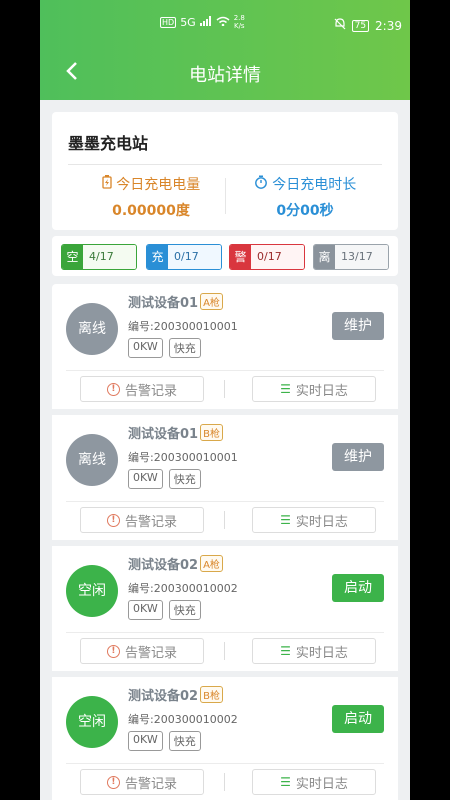 This screenshot has width=450, height=800. What do you see at coordinates (109, 184) in the screenshot?
I see `battery-charge-icon` at bounding box center [109, 184].